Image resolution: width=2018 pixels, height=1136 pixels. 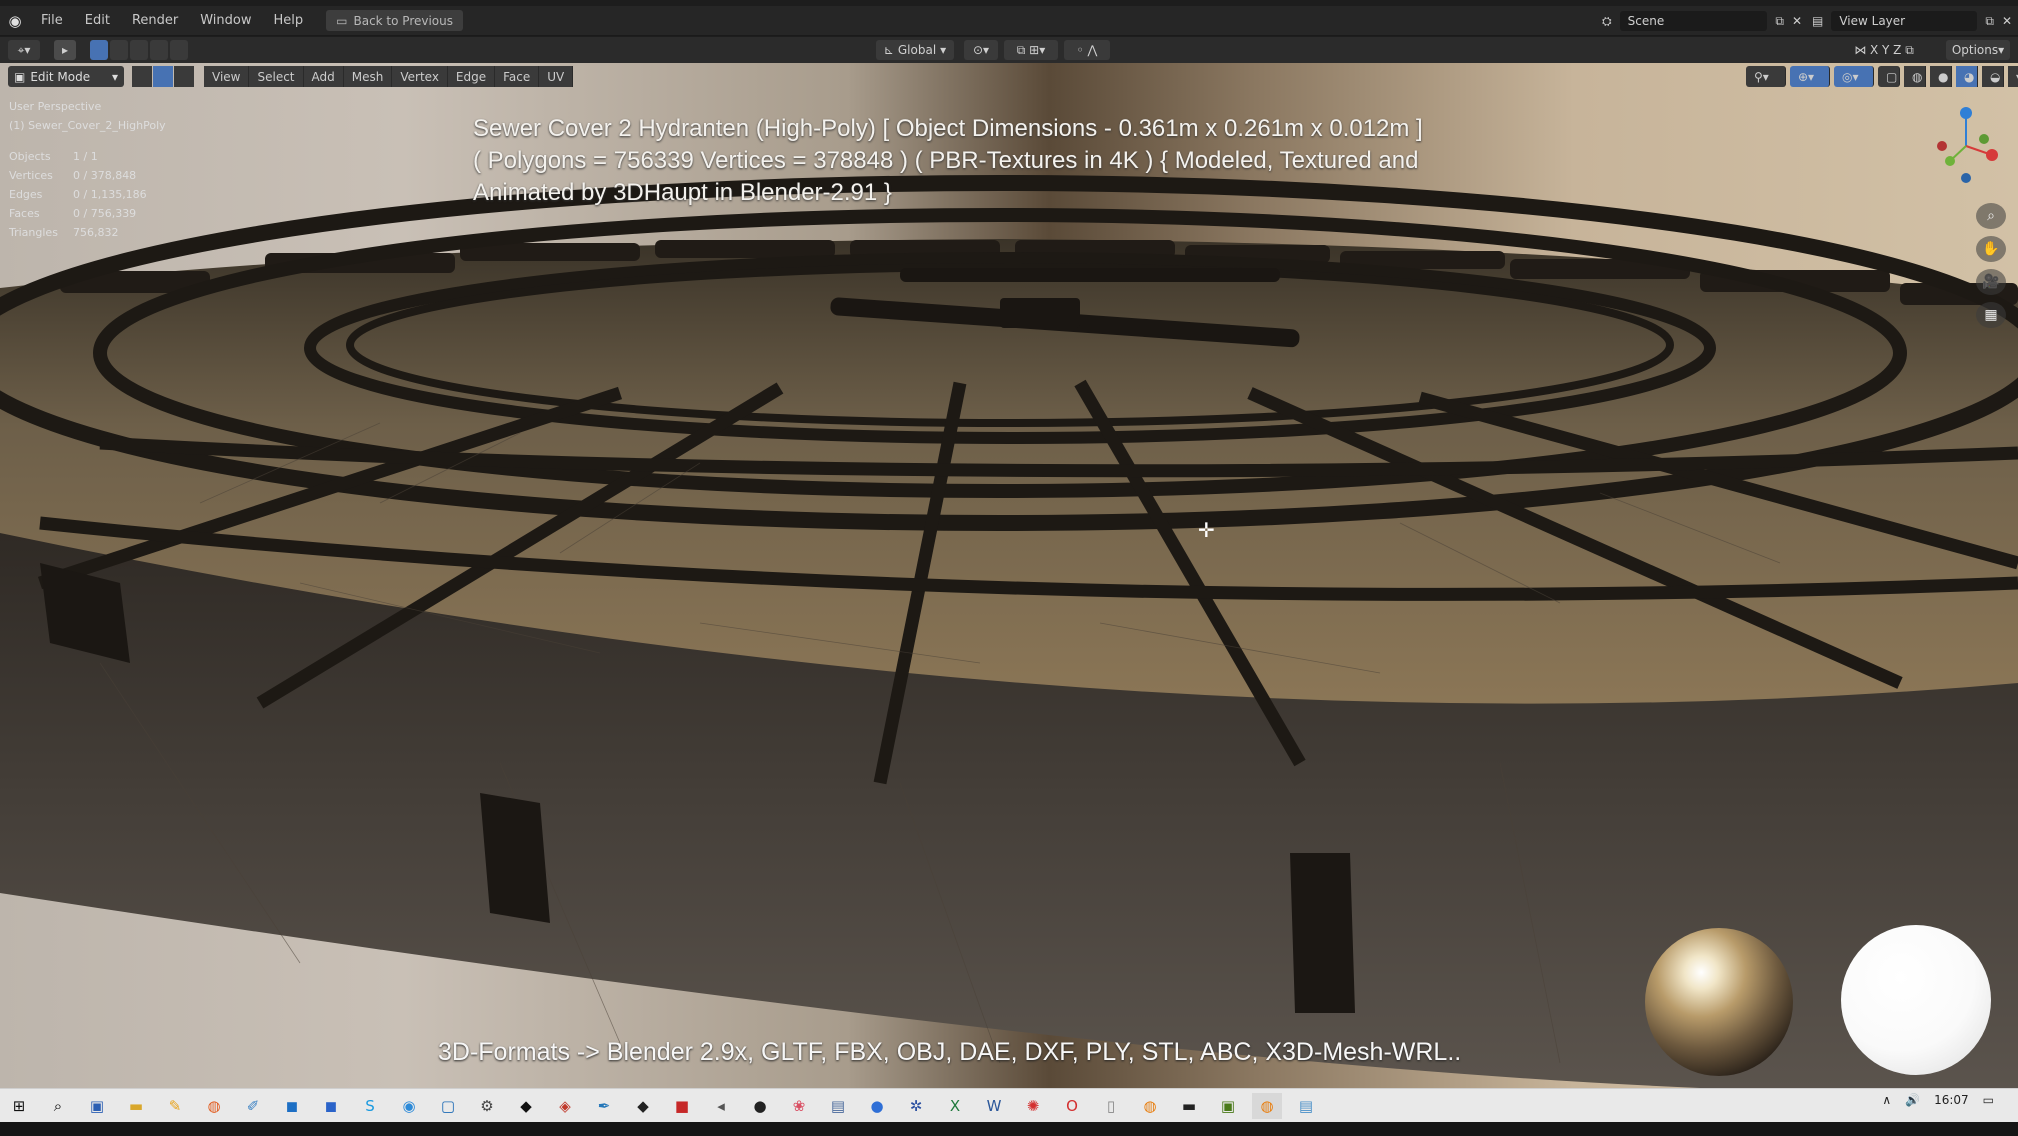 I want to click on menu-edge: Edge, so click(x=471, y=76).